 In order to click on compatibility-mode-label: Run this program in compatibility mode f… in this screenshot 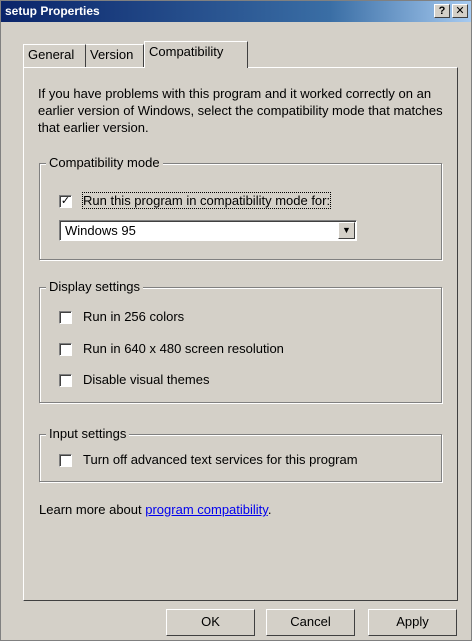, I will do `click(206, 200)`.